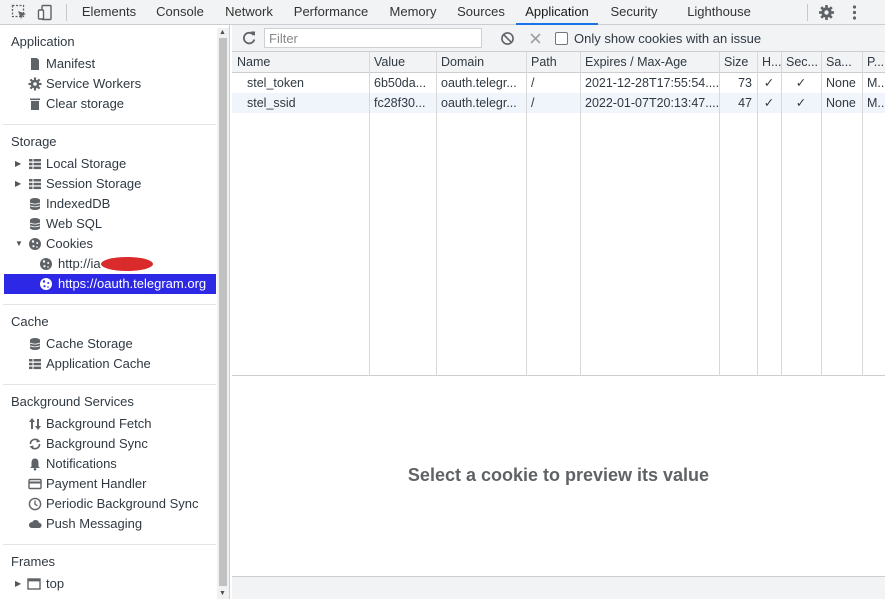  What do you see at coordinates (300, 62) in the screenshot?
I see `column-header-name: Name` at bounding box center [300, 62].